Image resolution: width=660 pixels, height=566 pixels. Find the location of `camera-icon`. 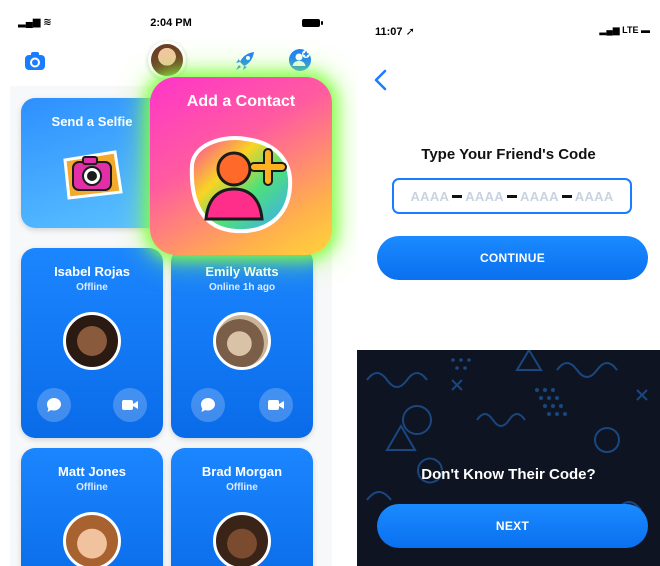

camera-icon is located at coordinates (35, 61).